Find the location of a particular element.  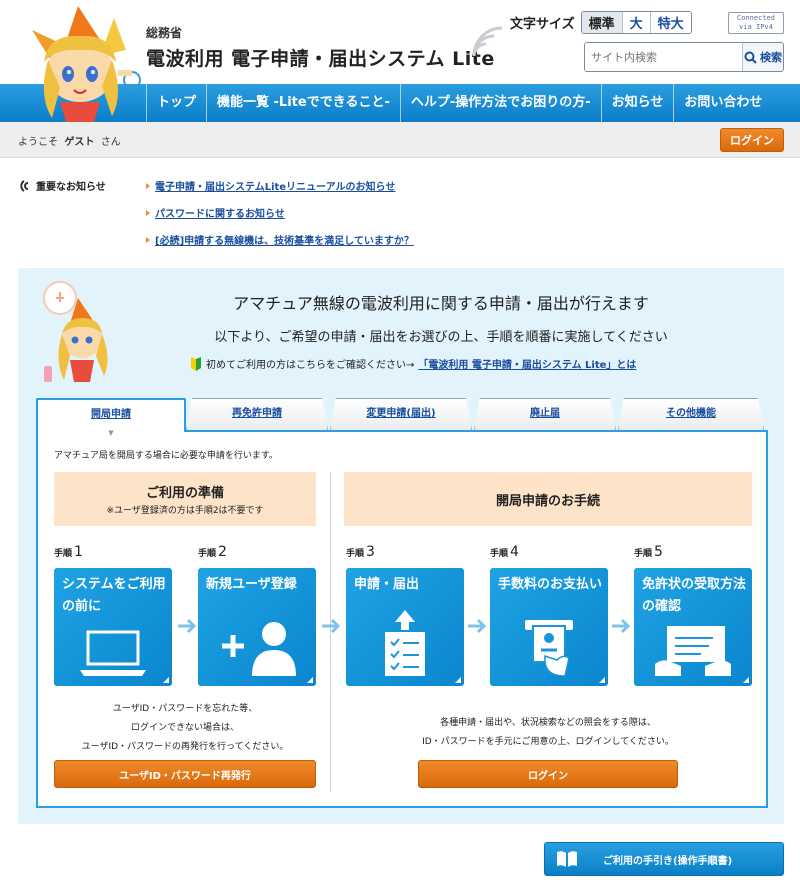

step-card-title: 新規ユーザ登録 is located at coordinates (251, 584).